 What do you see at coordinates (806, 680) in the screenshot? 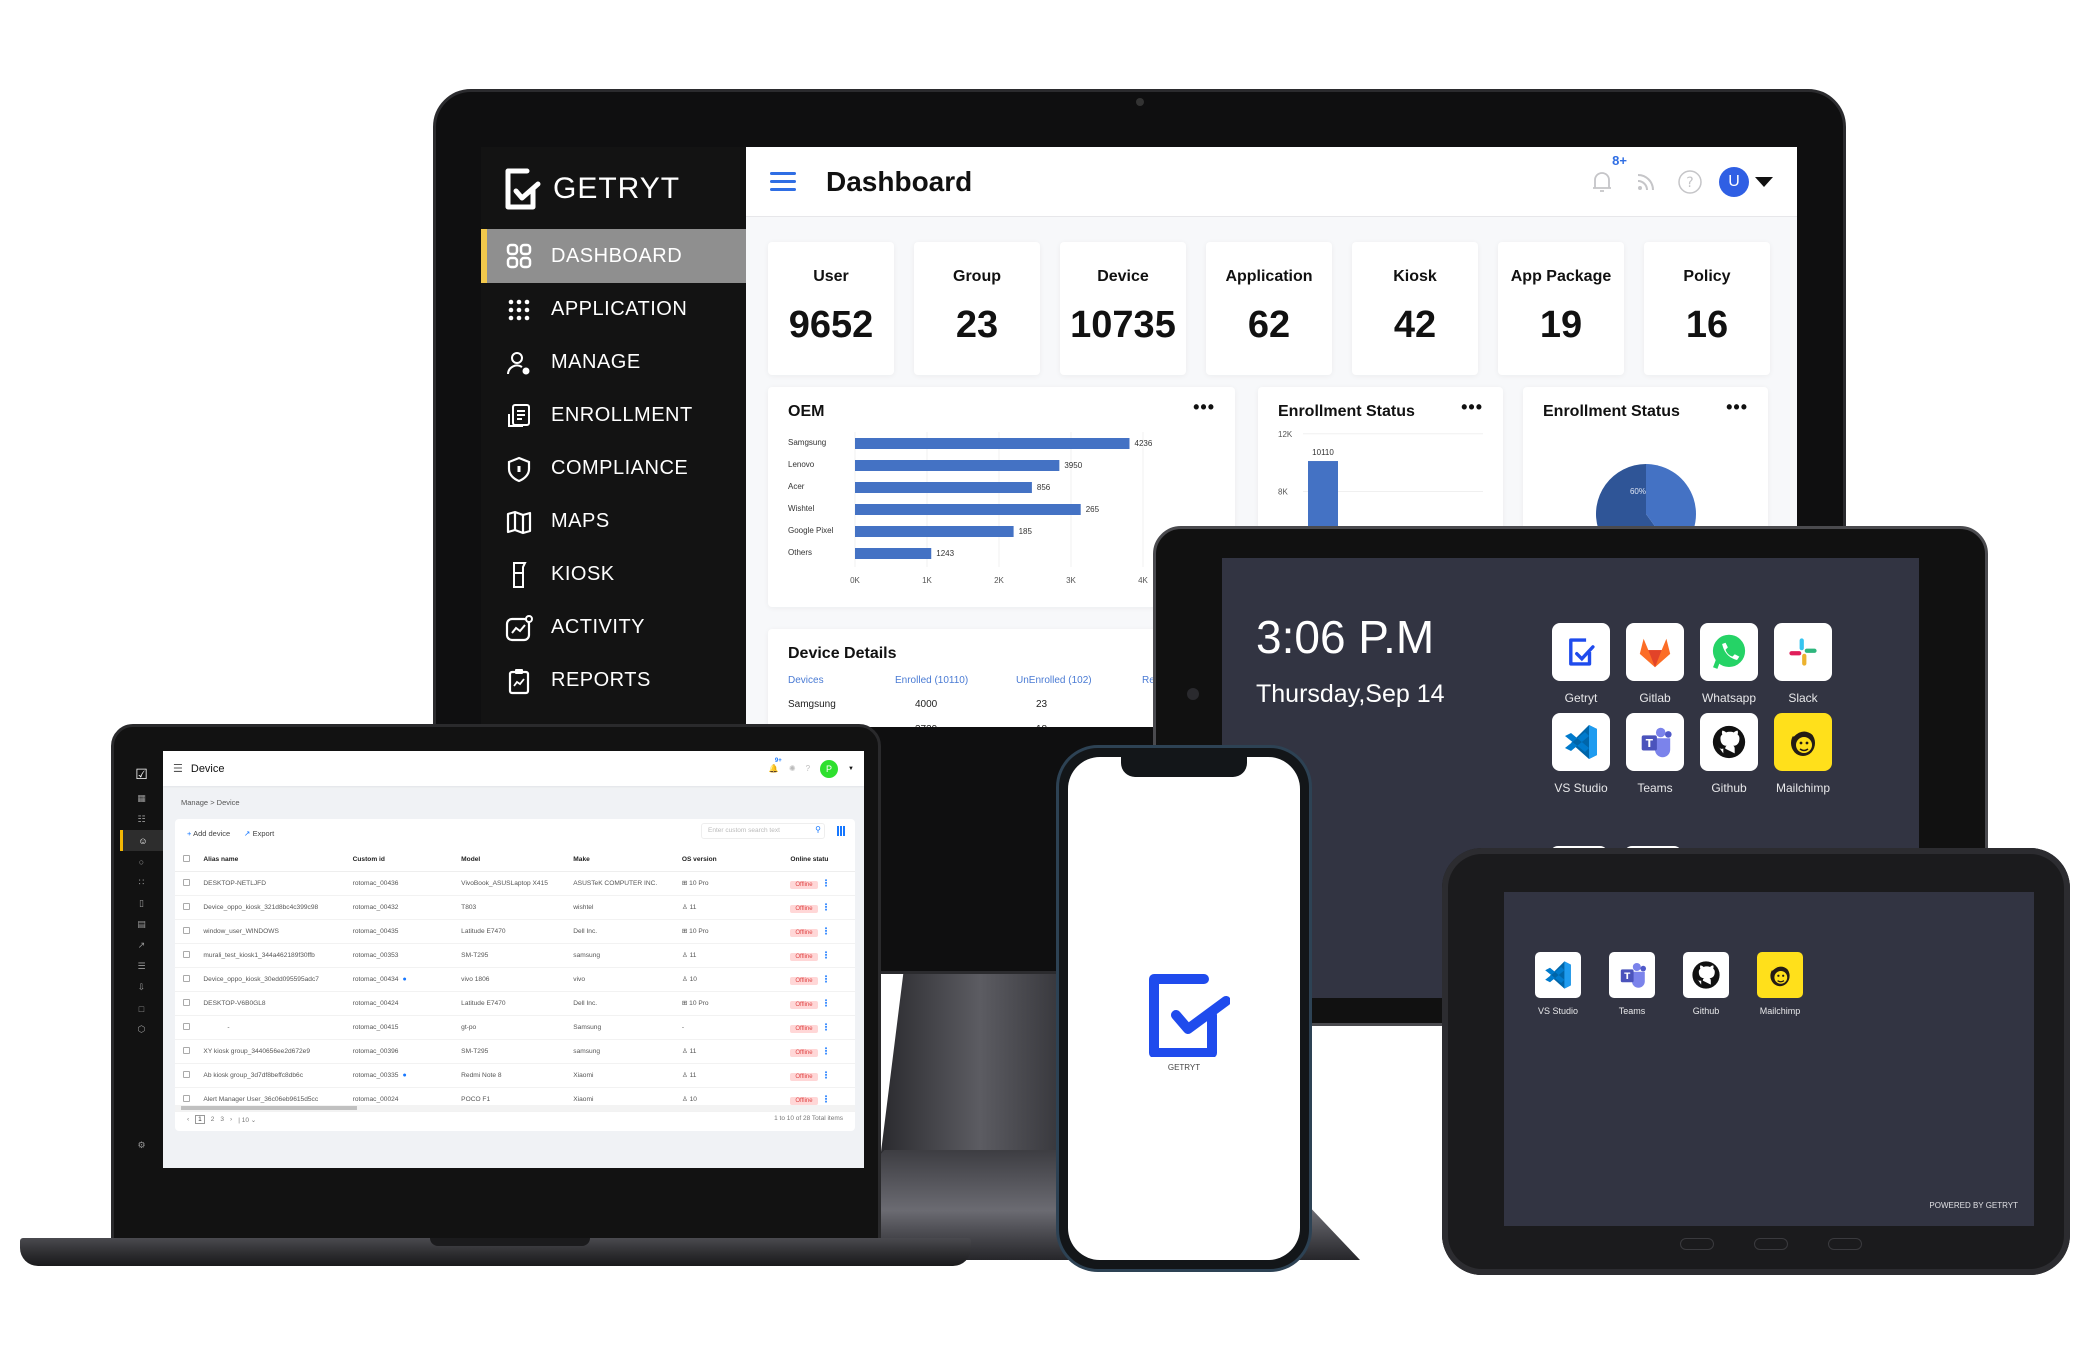
I see `column-header: Devices` at bounding box center [806, 680].